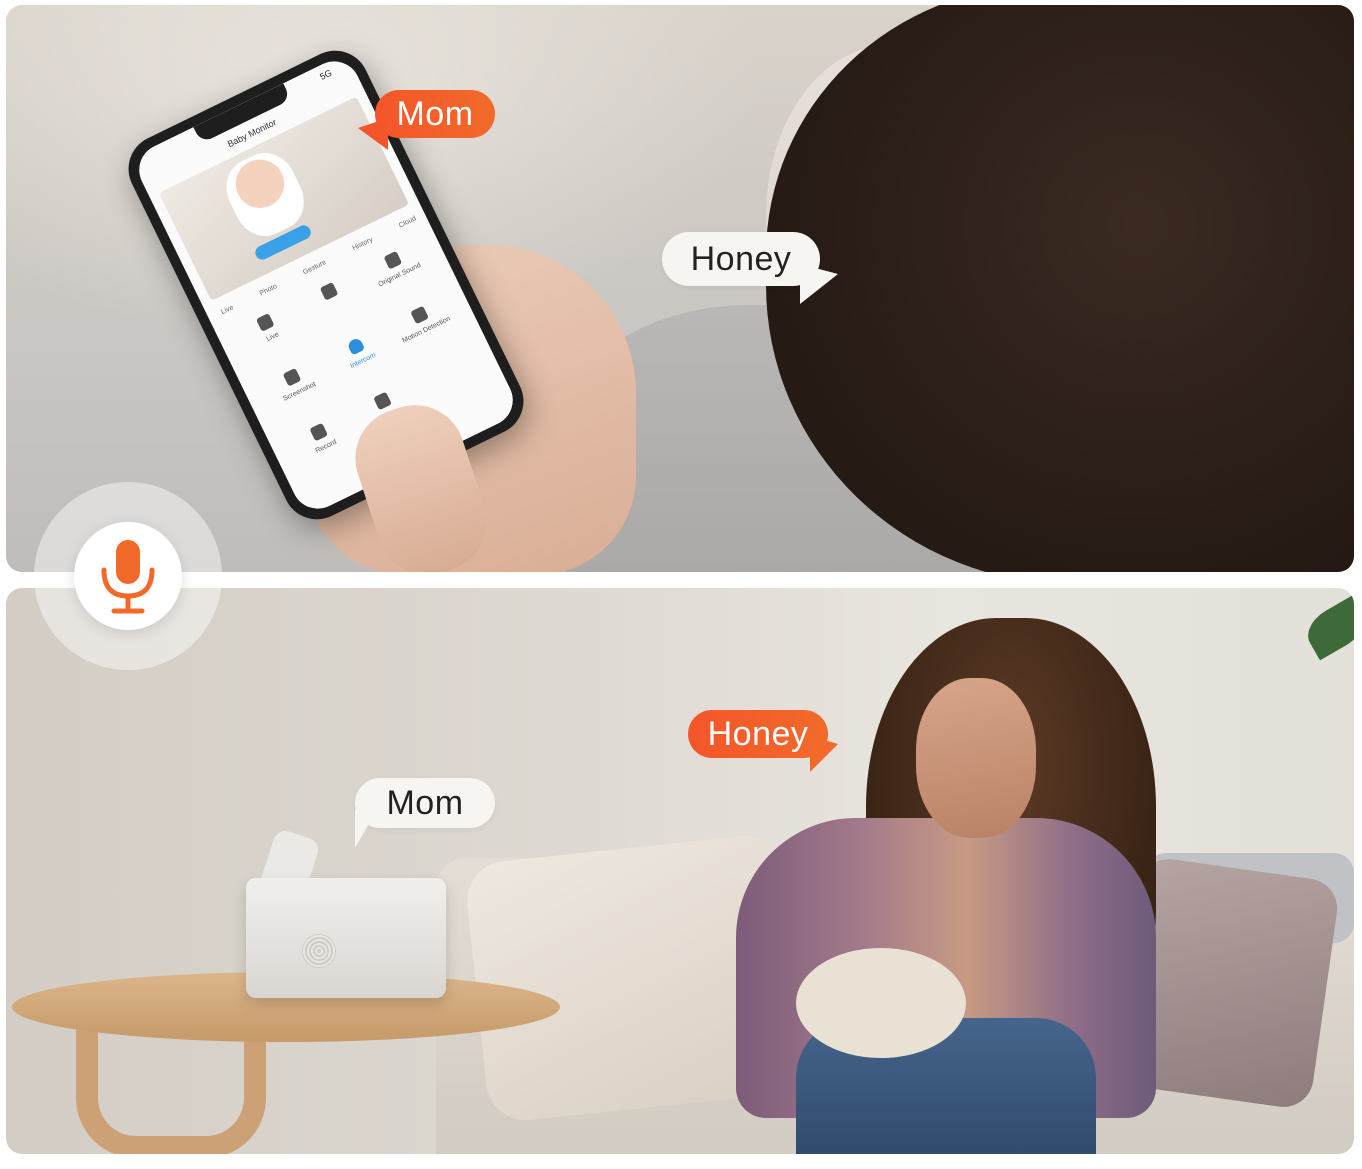  I want to click on speaker-grille, so click(319, 951).